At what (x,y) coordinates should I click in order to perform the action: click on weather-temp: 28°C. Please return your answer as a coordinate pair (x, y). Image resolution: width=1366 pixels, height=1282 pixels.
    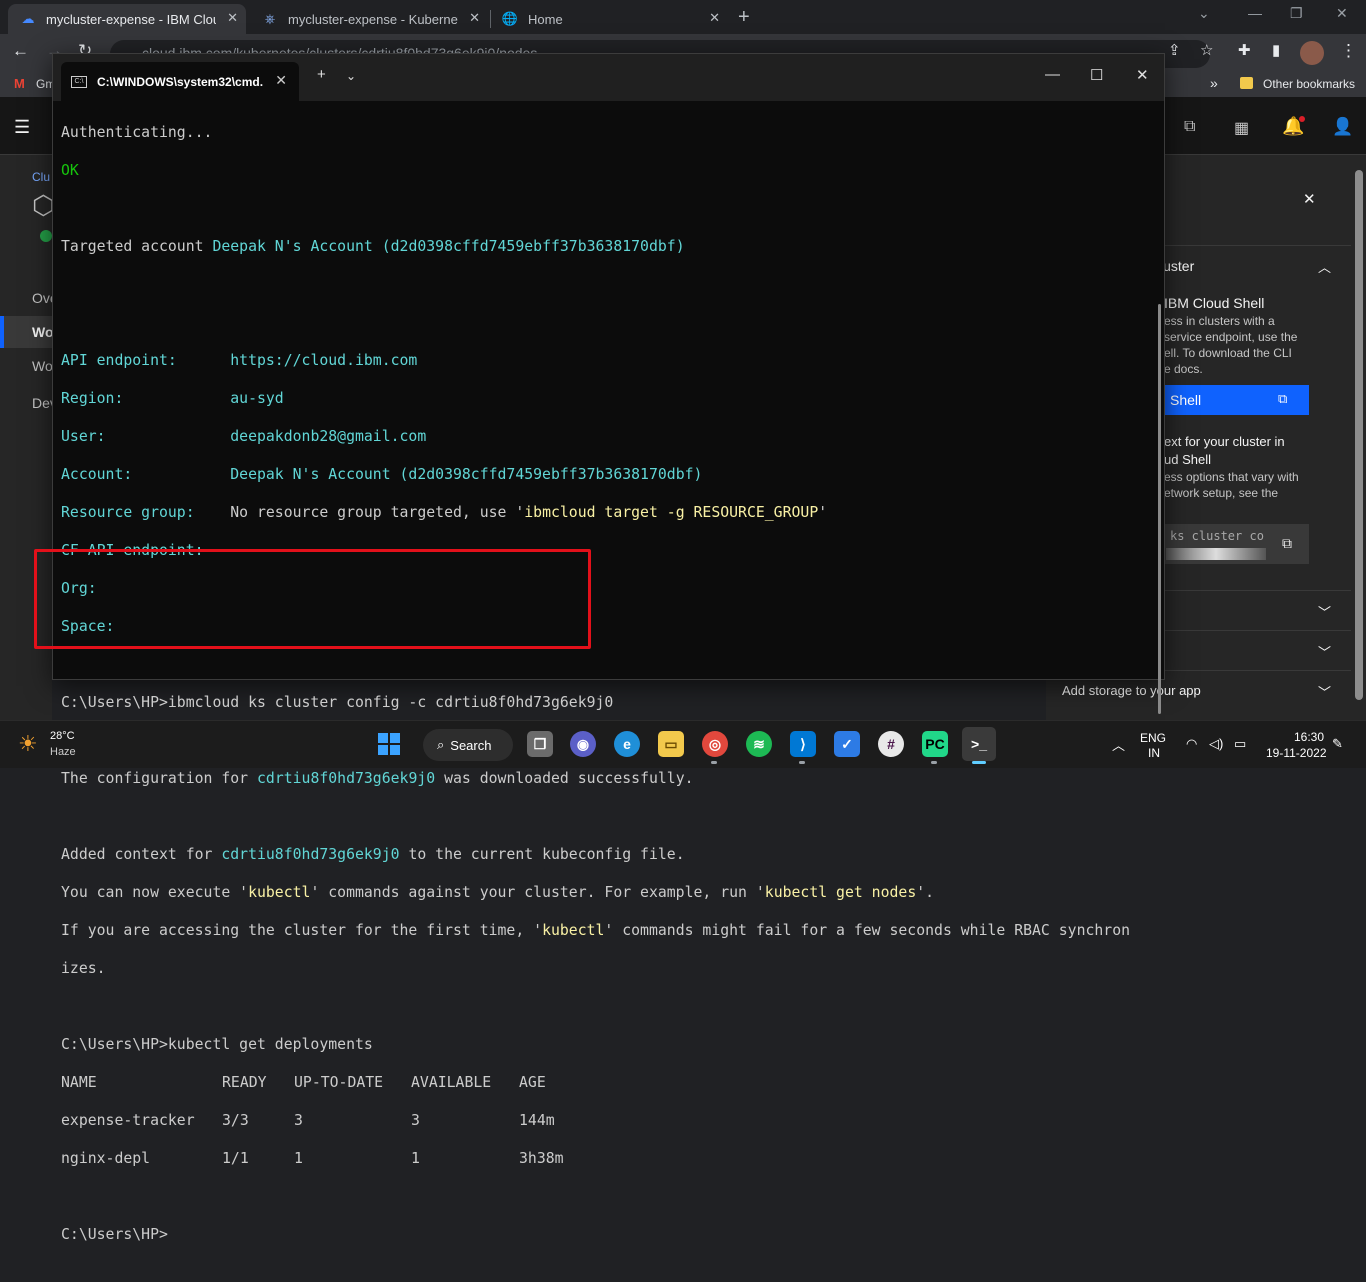
    Looking at the image, I should click on (62, 736).